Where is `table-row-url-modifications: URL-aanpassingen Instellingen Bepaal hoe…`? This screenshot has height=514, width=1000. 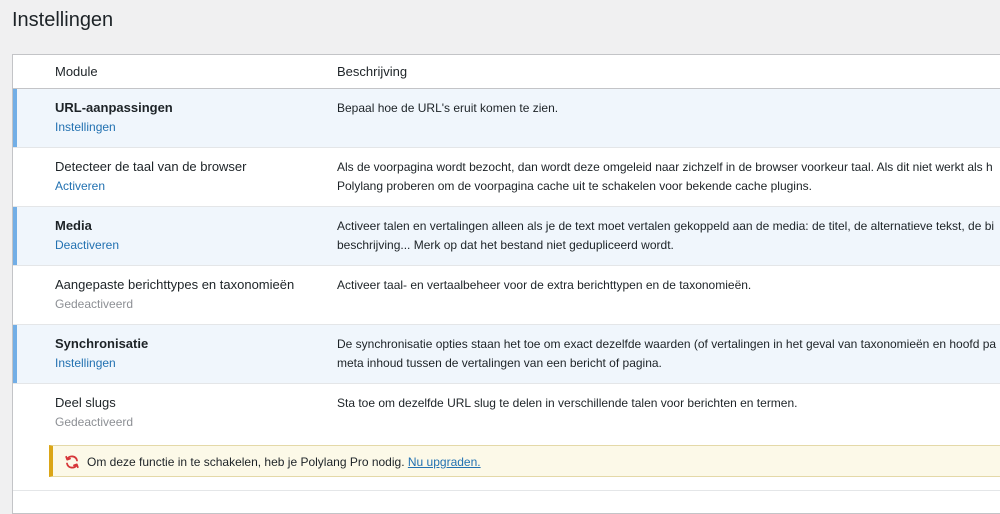
table-row-url-modifications: URL-aanpassingen Instellingen Bepaal hoe… is located at coordinates (506, 118).